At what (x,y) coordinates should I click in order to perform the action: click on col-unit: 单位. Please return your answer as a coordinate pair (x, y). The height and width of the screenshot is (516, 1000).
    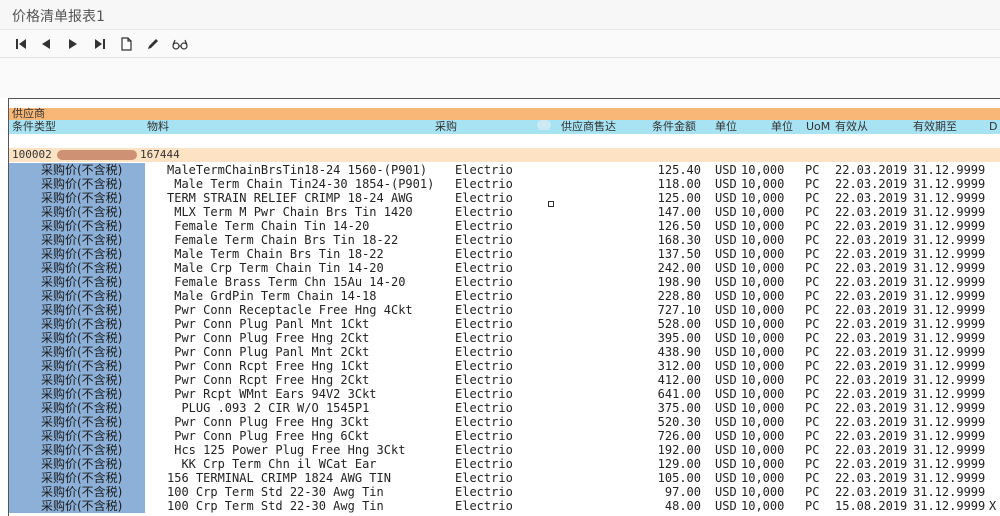
    Looking at the image, I should click on (782, 127).